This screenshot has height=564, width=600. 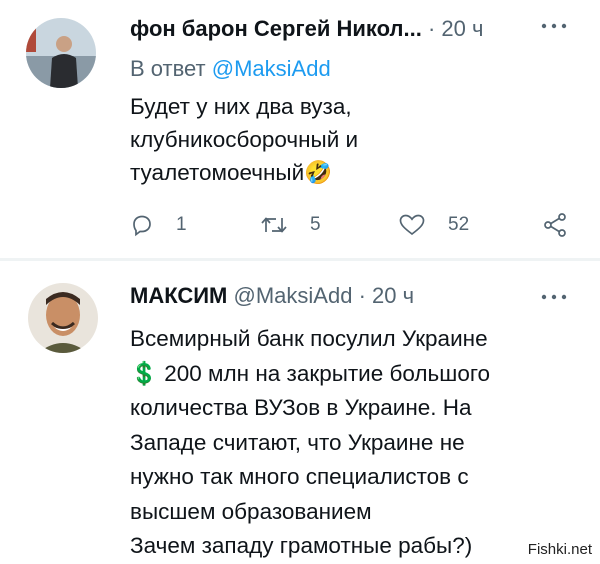 What do you see at coordinates (559, 549) in the screenshot?
I see `watermark: Fishki.net` at bounding box center [559, 549].